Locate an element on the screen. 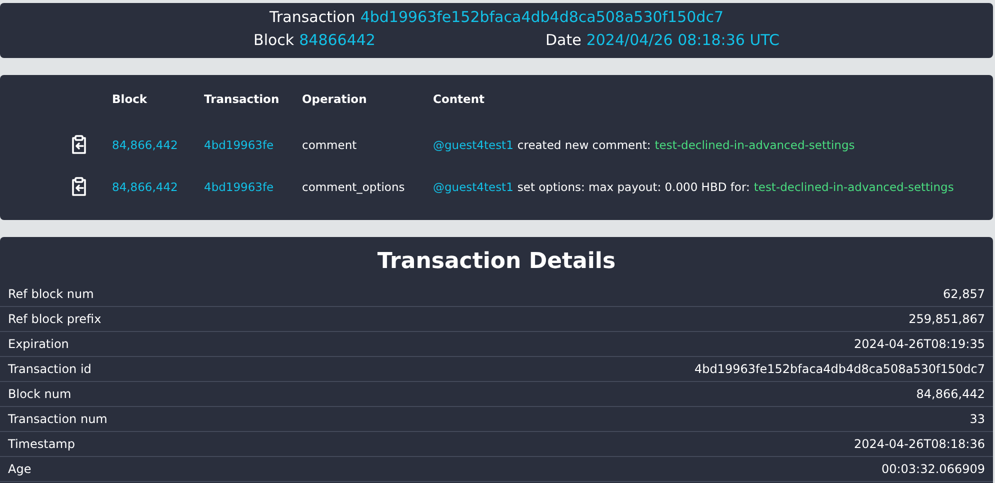 This screenshot has width=995, height=483. detail-label: Age is located at coordinates (20, 469).